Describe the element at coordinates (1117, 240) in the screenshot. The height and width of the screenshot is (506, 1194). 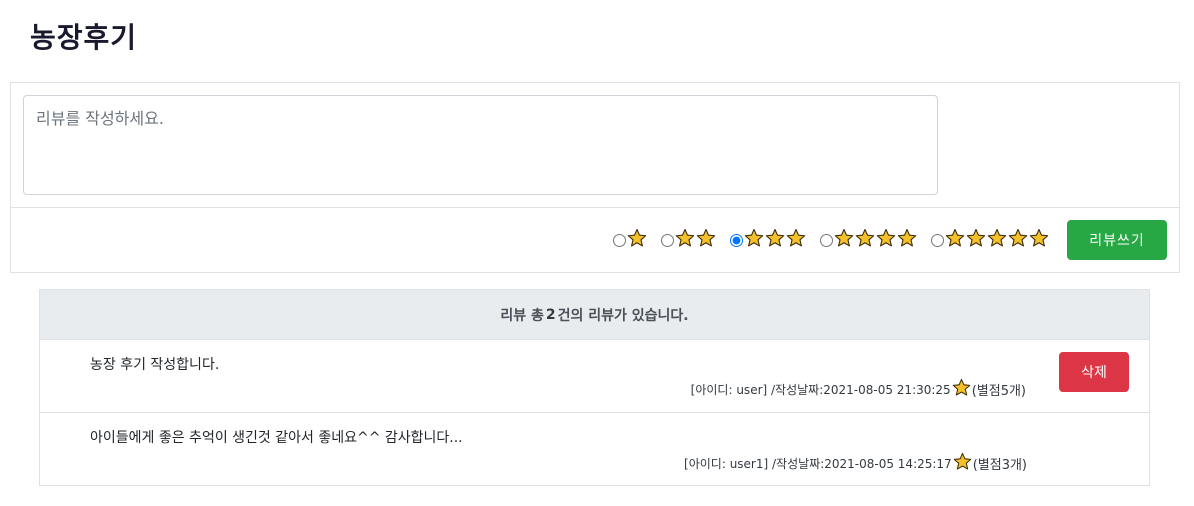
I see `submit-review-button: 리뷰쓰기` at that location.